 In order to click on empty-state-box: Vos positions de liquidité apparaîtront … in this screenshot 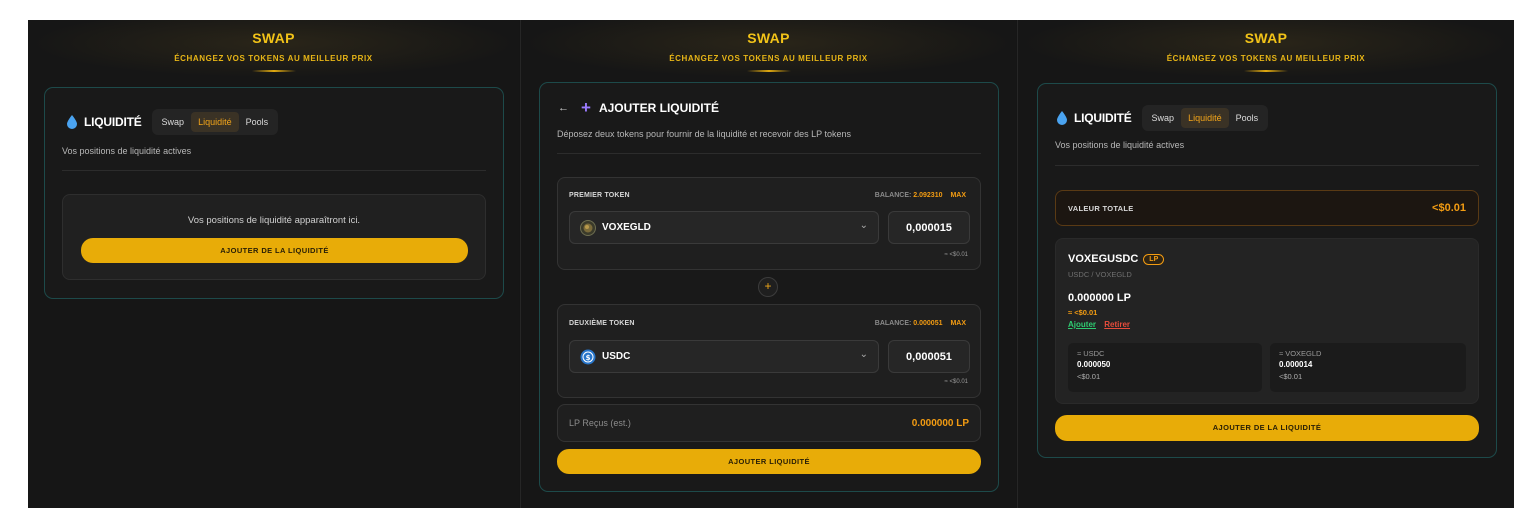, I will do `click(274, 237)`.